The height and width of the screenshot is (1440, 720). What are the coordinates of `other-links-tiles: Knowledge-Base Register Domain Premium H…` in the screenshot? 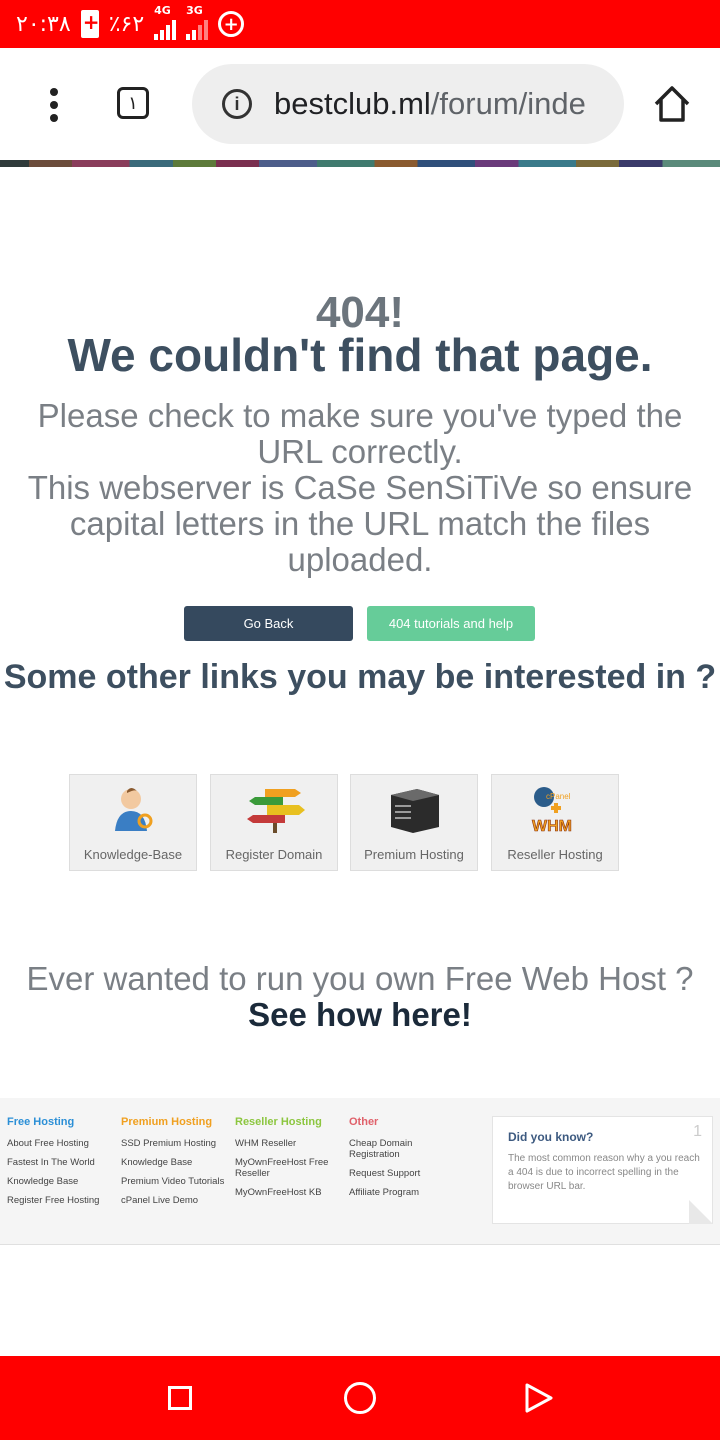 It's located at (349, 822).